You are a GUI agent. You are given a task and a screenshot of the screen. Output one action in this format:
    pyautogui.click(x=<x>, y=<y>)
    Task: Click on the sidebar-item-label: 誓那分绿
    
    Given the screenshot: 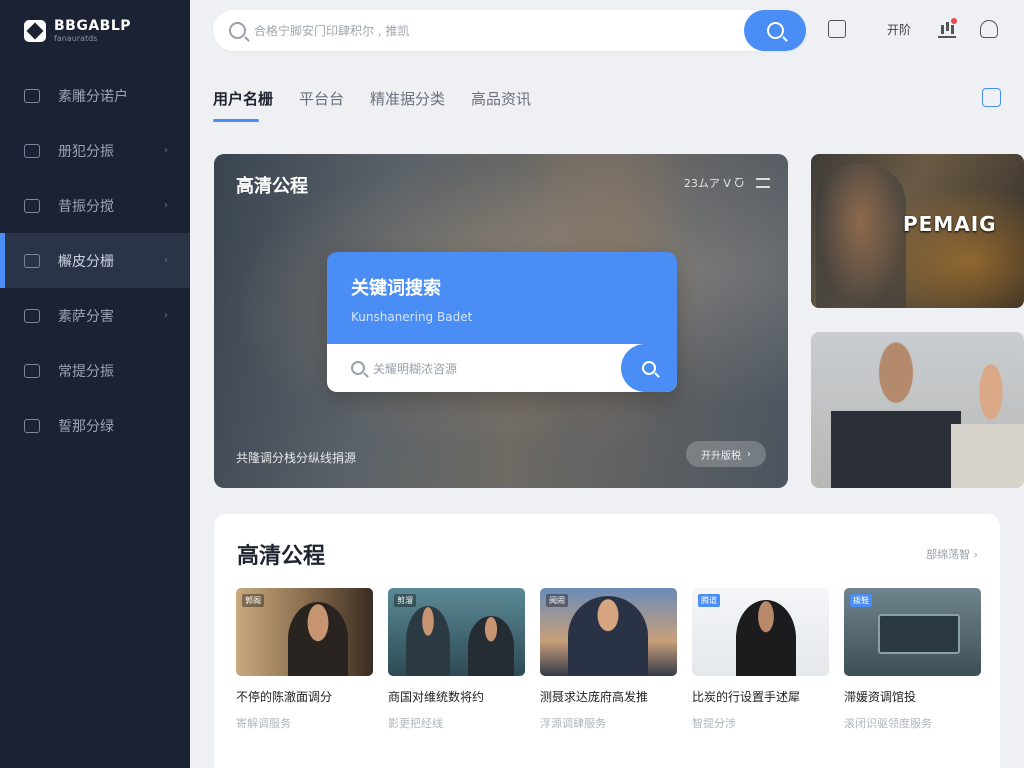 What is the action you would take?
    pyautogui.click(x=86, y=426)
    